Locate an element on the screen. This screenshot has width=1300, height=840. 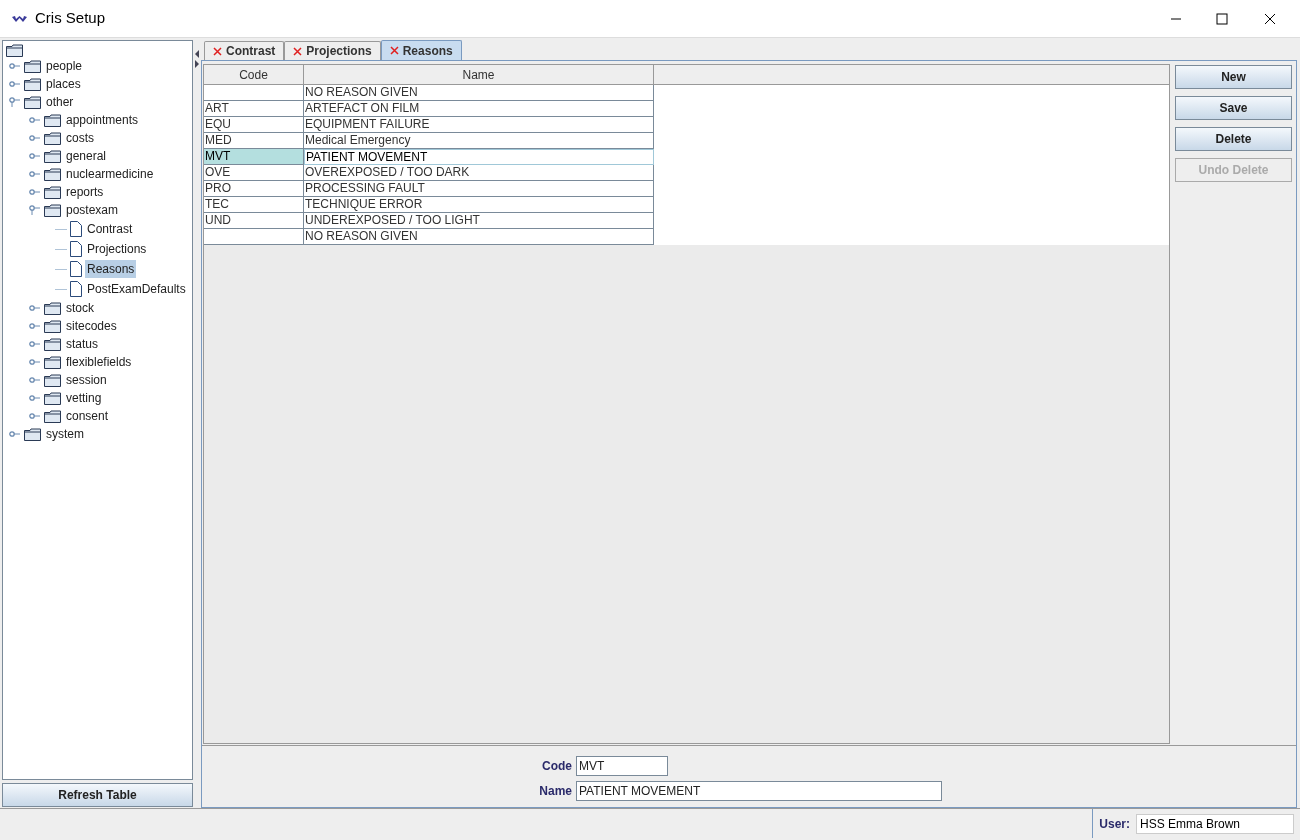
column-header: Name is located at coordinates (479, 74).